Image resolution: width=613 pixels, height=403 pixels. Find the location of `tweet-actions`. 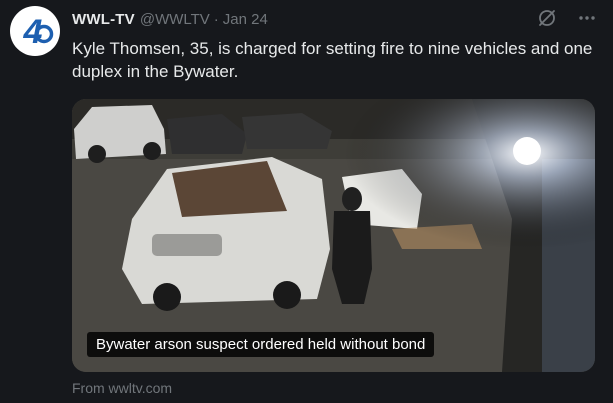

tweet-actions is located at coordinates (567, 18).